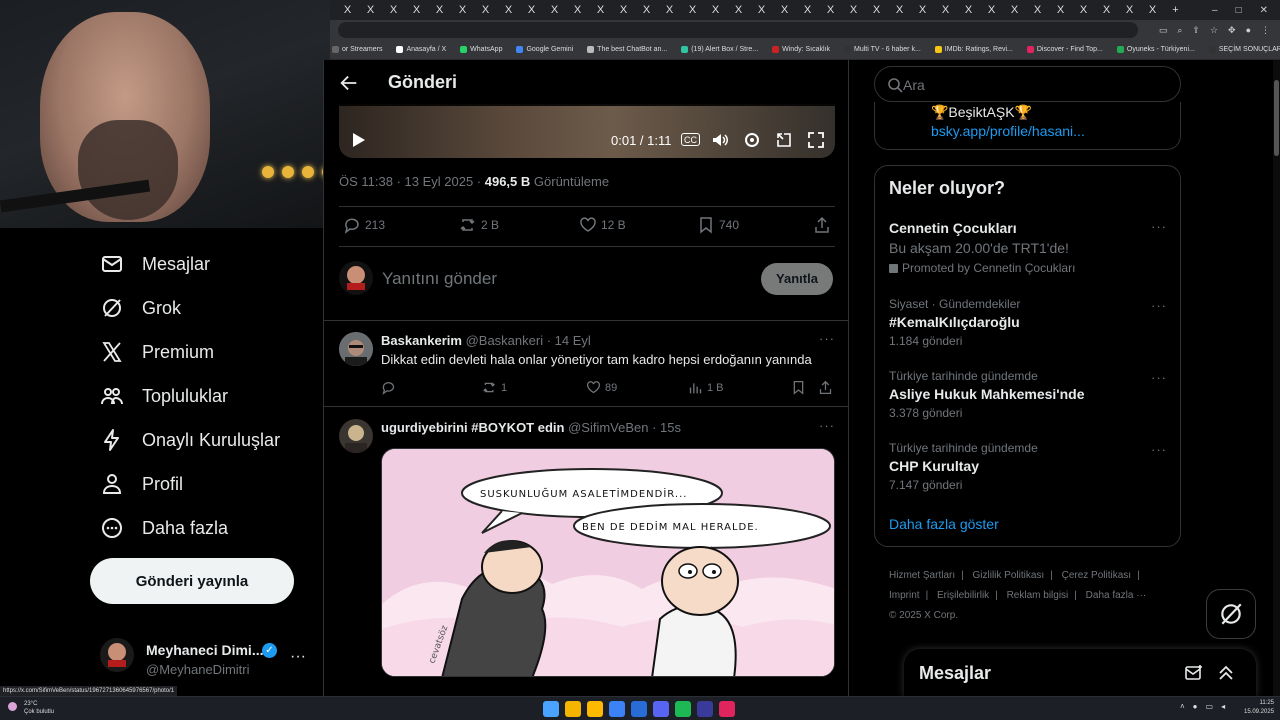 This screenshot has height=720, width=1280. What do you see at coordinates (364, 225) in the screenshot?
I see `reply-action: 213` at bounding box center [364, 225].